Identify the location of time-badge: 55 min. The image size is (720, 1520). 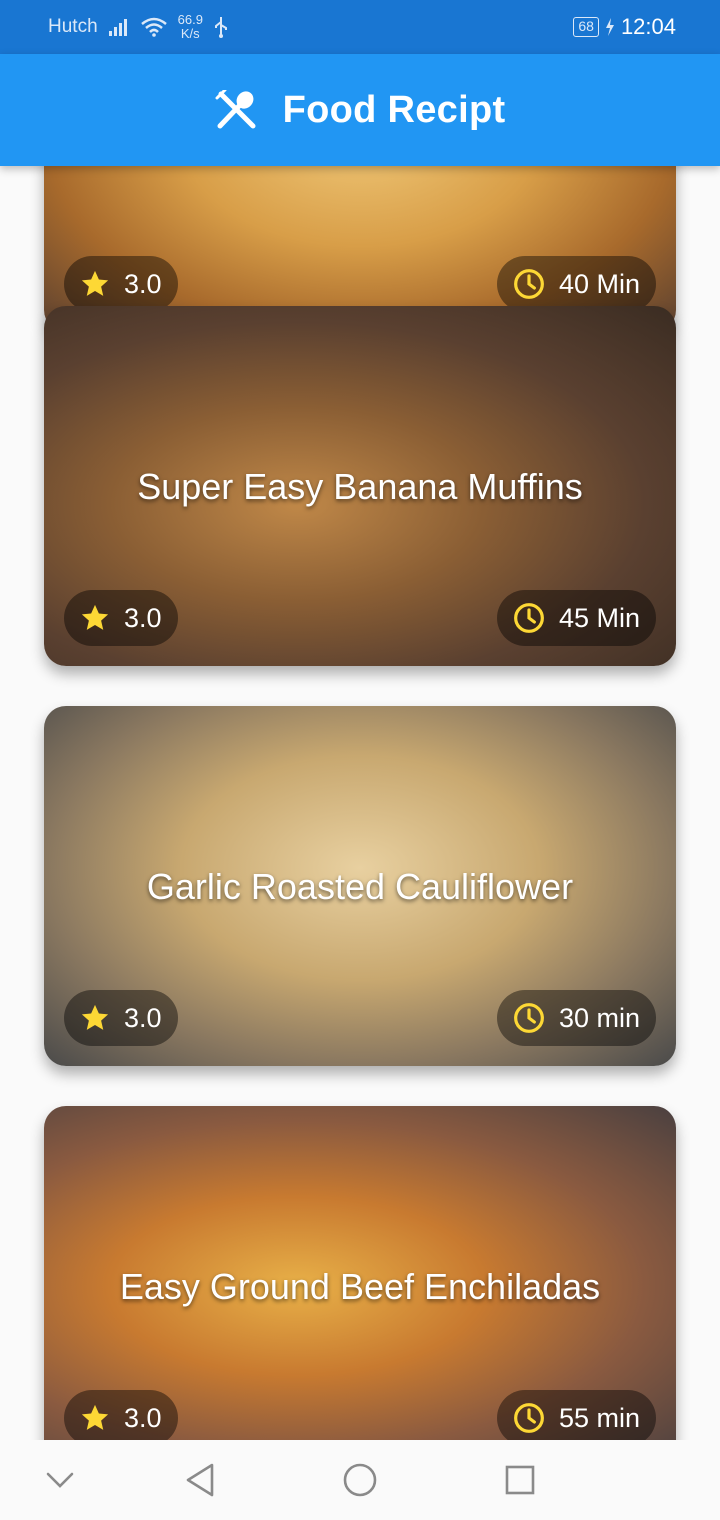
(576, 1415).